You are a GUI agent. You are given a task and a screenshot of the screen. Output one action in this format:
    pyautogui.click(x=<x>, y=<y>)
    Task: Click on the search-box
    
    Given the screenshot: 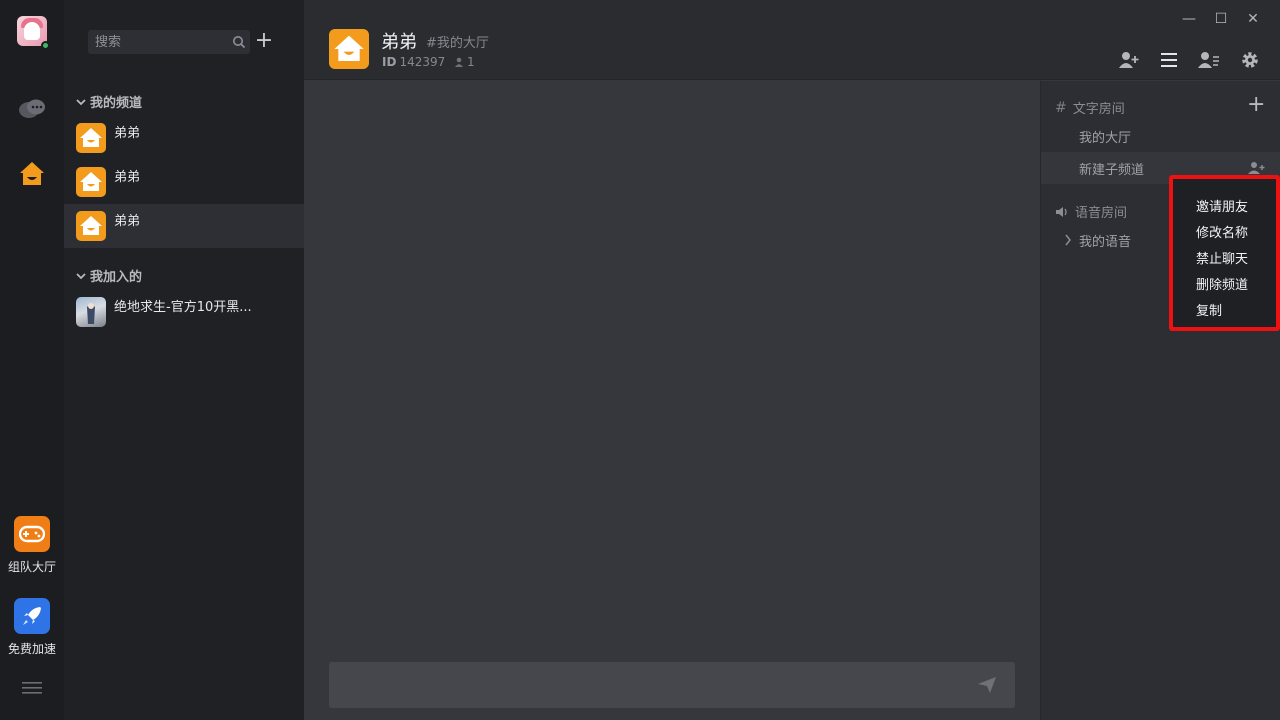 What is the action you would take?
    pyautogui.click(x=169, y=42)
    